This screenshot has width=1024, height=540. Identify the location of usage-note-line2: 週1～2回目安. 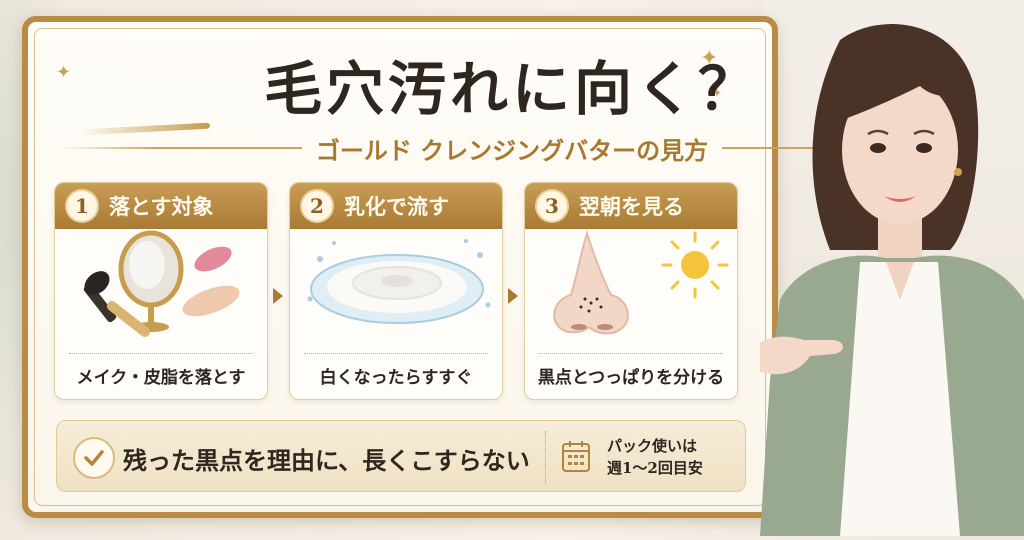
(655, 468).